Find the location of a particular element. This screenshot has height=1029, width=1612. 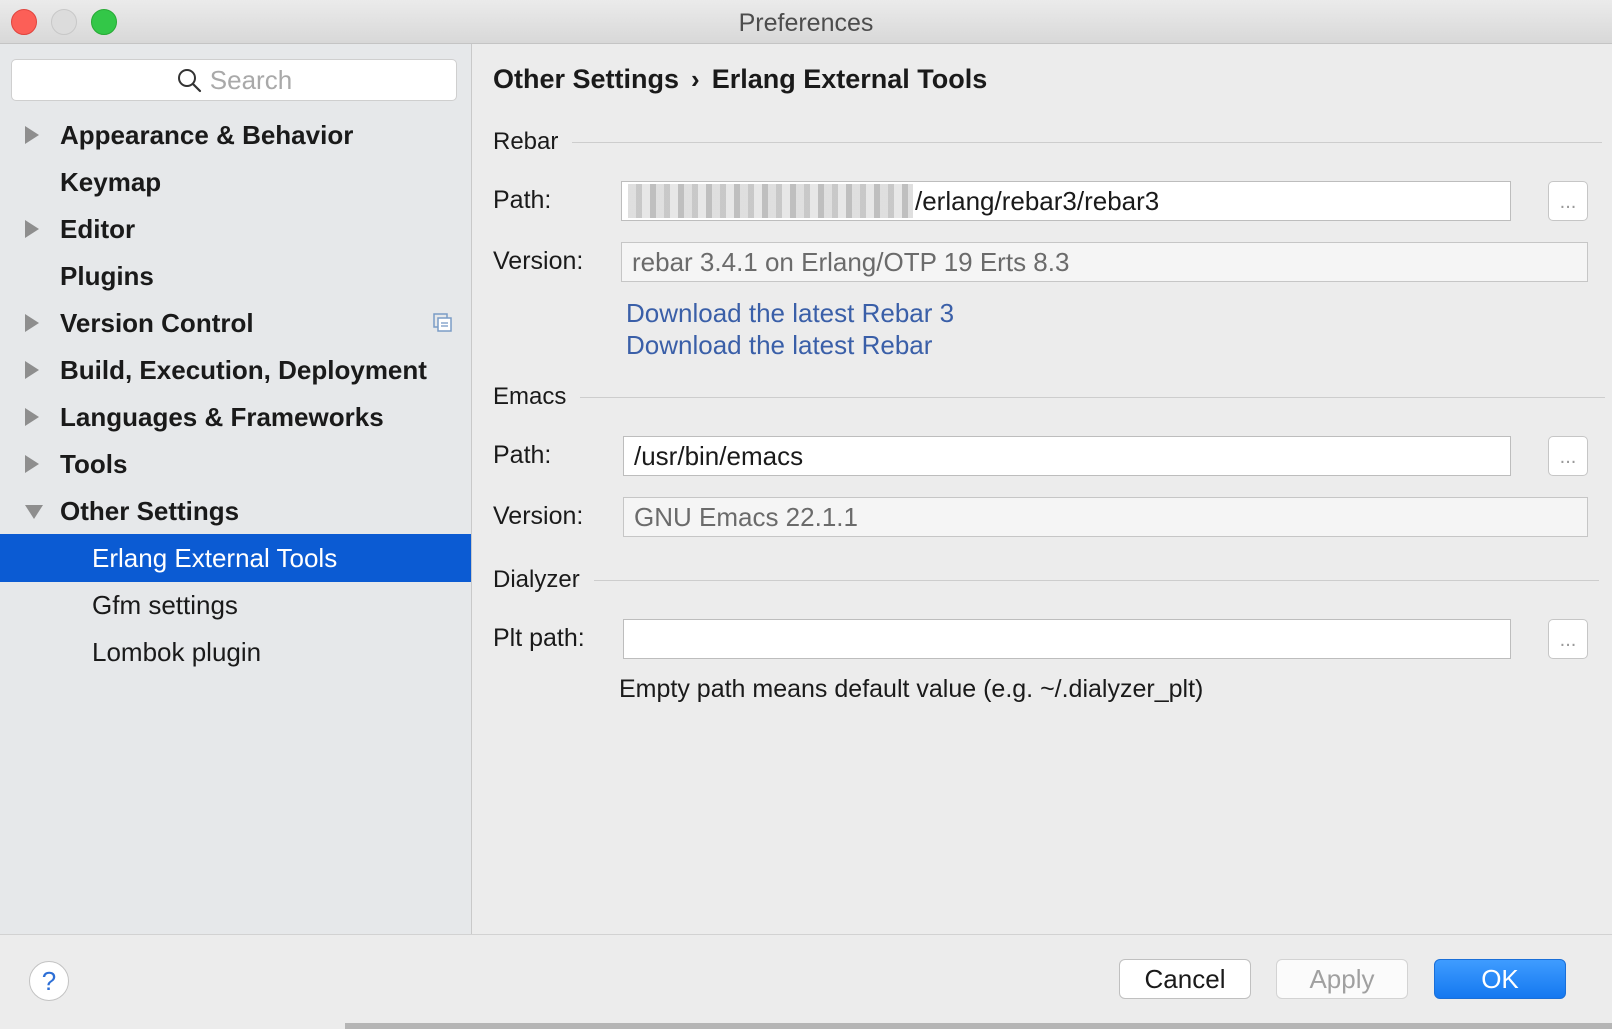

sidebar-item-keymap: Keymap is located at coordinates (235, 182).